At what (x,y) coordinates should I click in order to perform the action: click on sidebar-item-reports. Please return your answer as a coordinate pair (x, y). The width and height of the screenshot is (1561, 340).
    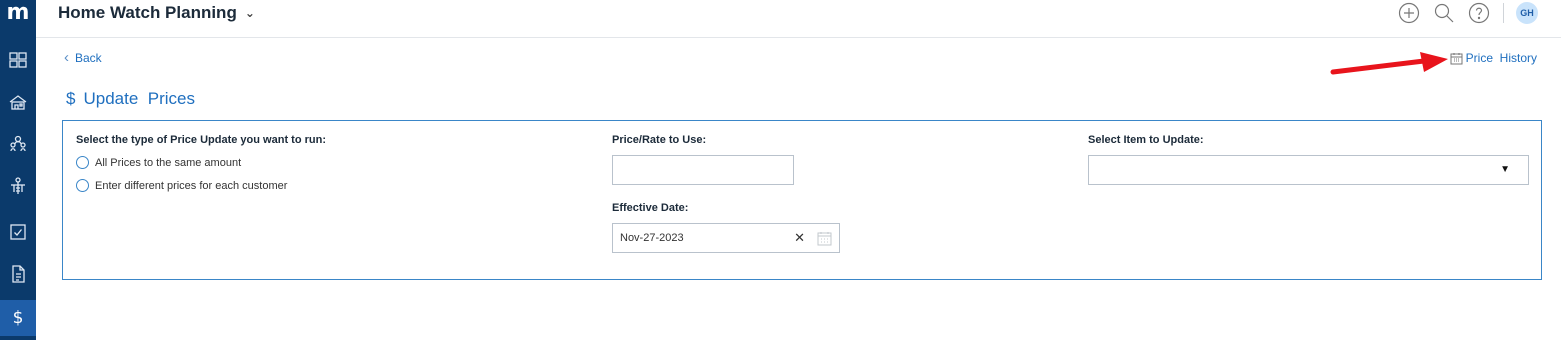
    Looking at the image, I should click on (18, 274).